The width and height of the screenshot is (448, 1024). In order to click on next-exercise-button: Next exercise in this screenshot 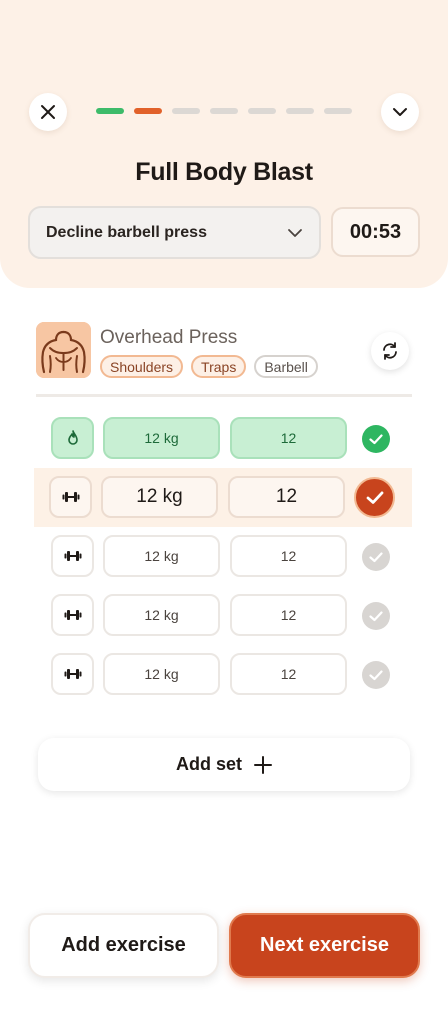, I will do `click(324, 945)`.